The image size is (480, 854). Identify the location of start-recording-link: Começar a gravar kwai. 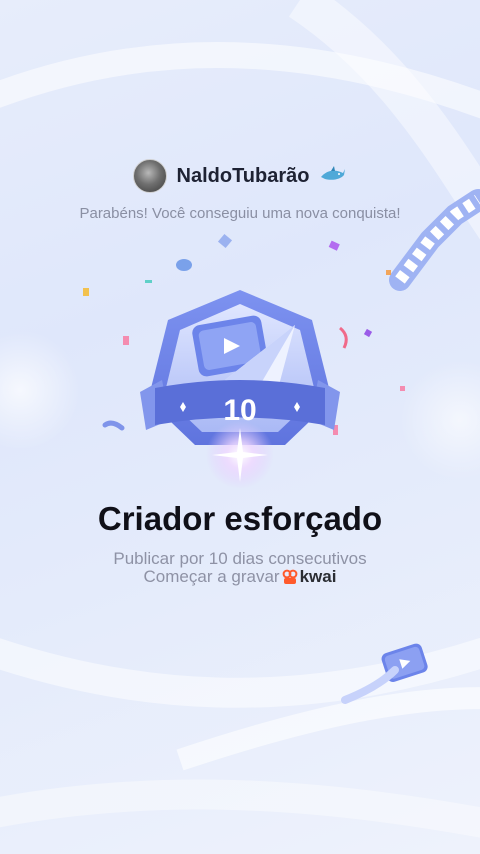
(240, 577).